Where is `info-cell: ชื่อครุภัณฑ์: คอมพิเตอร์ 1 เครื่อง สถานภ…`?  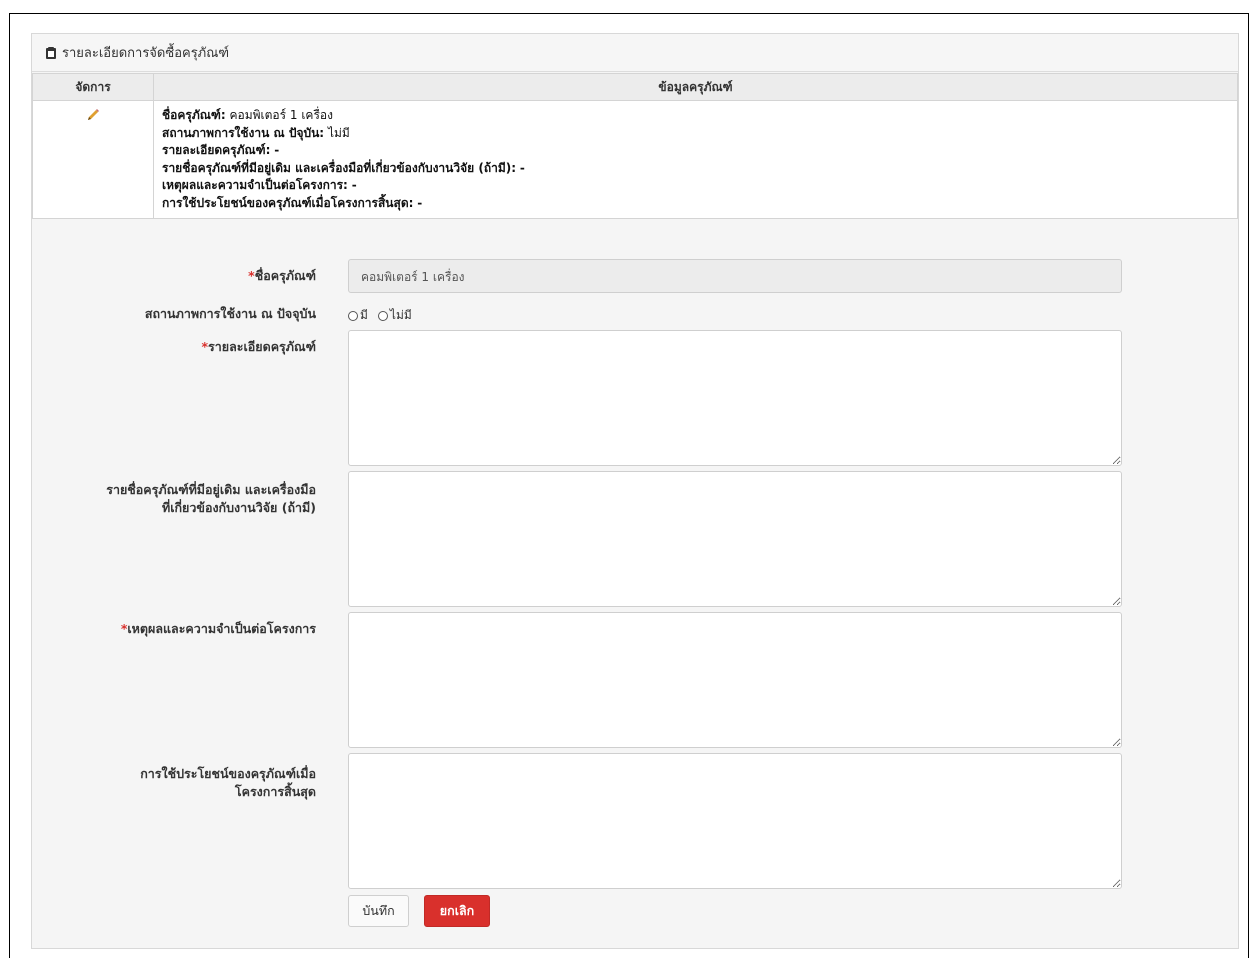 info-cell: ชื่อครุภัณฑ์: คอมพิเตอร์ 1 เครื่อง สถานภ… is located at coordinates (695, 159).